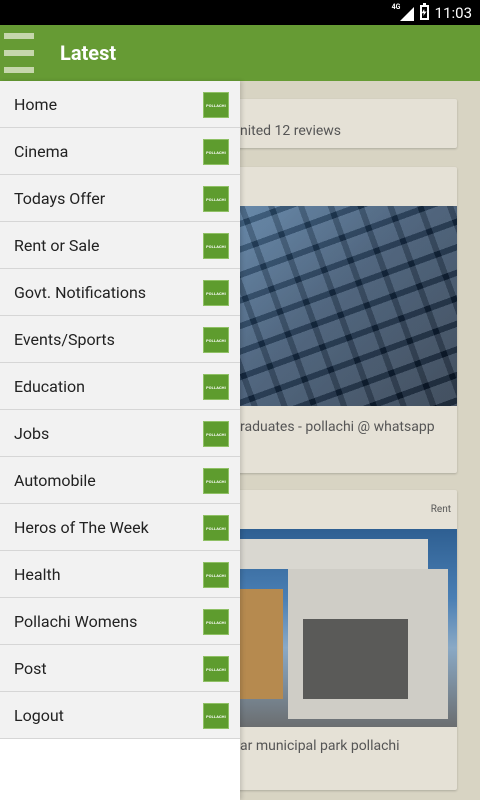 Image resolution: width=480 pixels, height=800 pixels. Describe the element at coordinates (76, 621) in the screenshot. I see `drawer-item-label: Pollachi Womens` at that location.